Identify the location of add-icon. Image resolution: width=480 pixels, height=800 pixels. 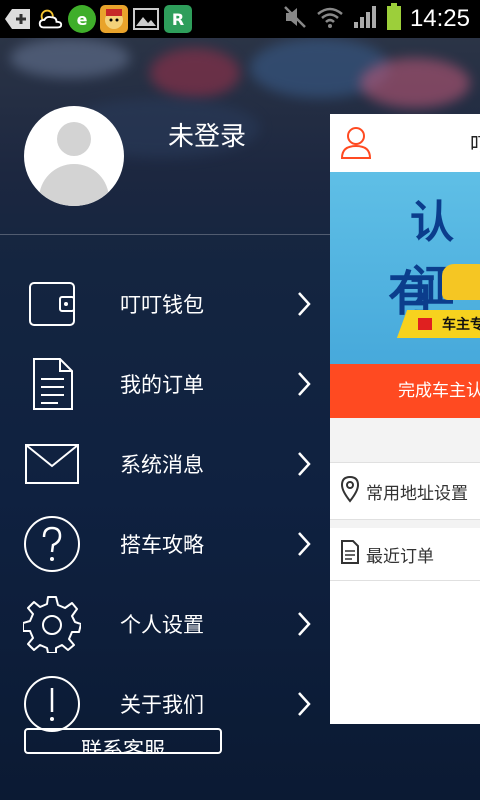
(18, 19).